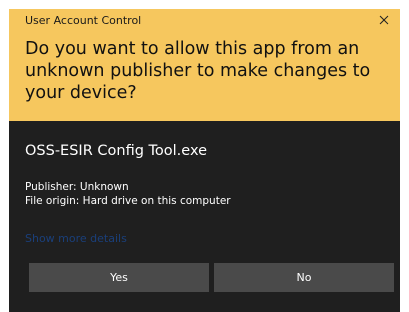  What do you see at coordinates (304, 277) in the screenshot?
I see `no-button: No` at bounding box center [304, 277].